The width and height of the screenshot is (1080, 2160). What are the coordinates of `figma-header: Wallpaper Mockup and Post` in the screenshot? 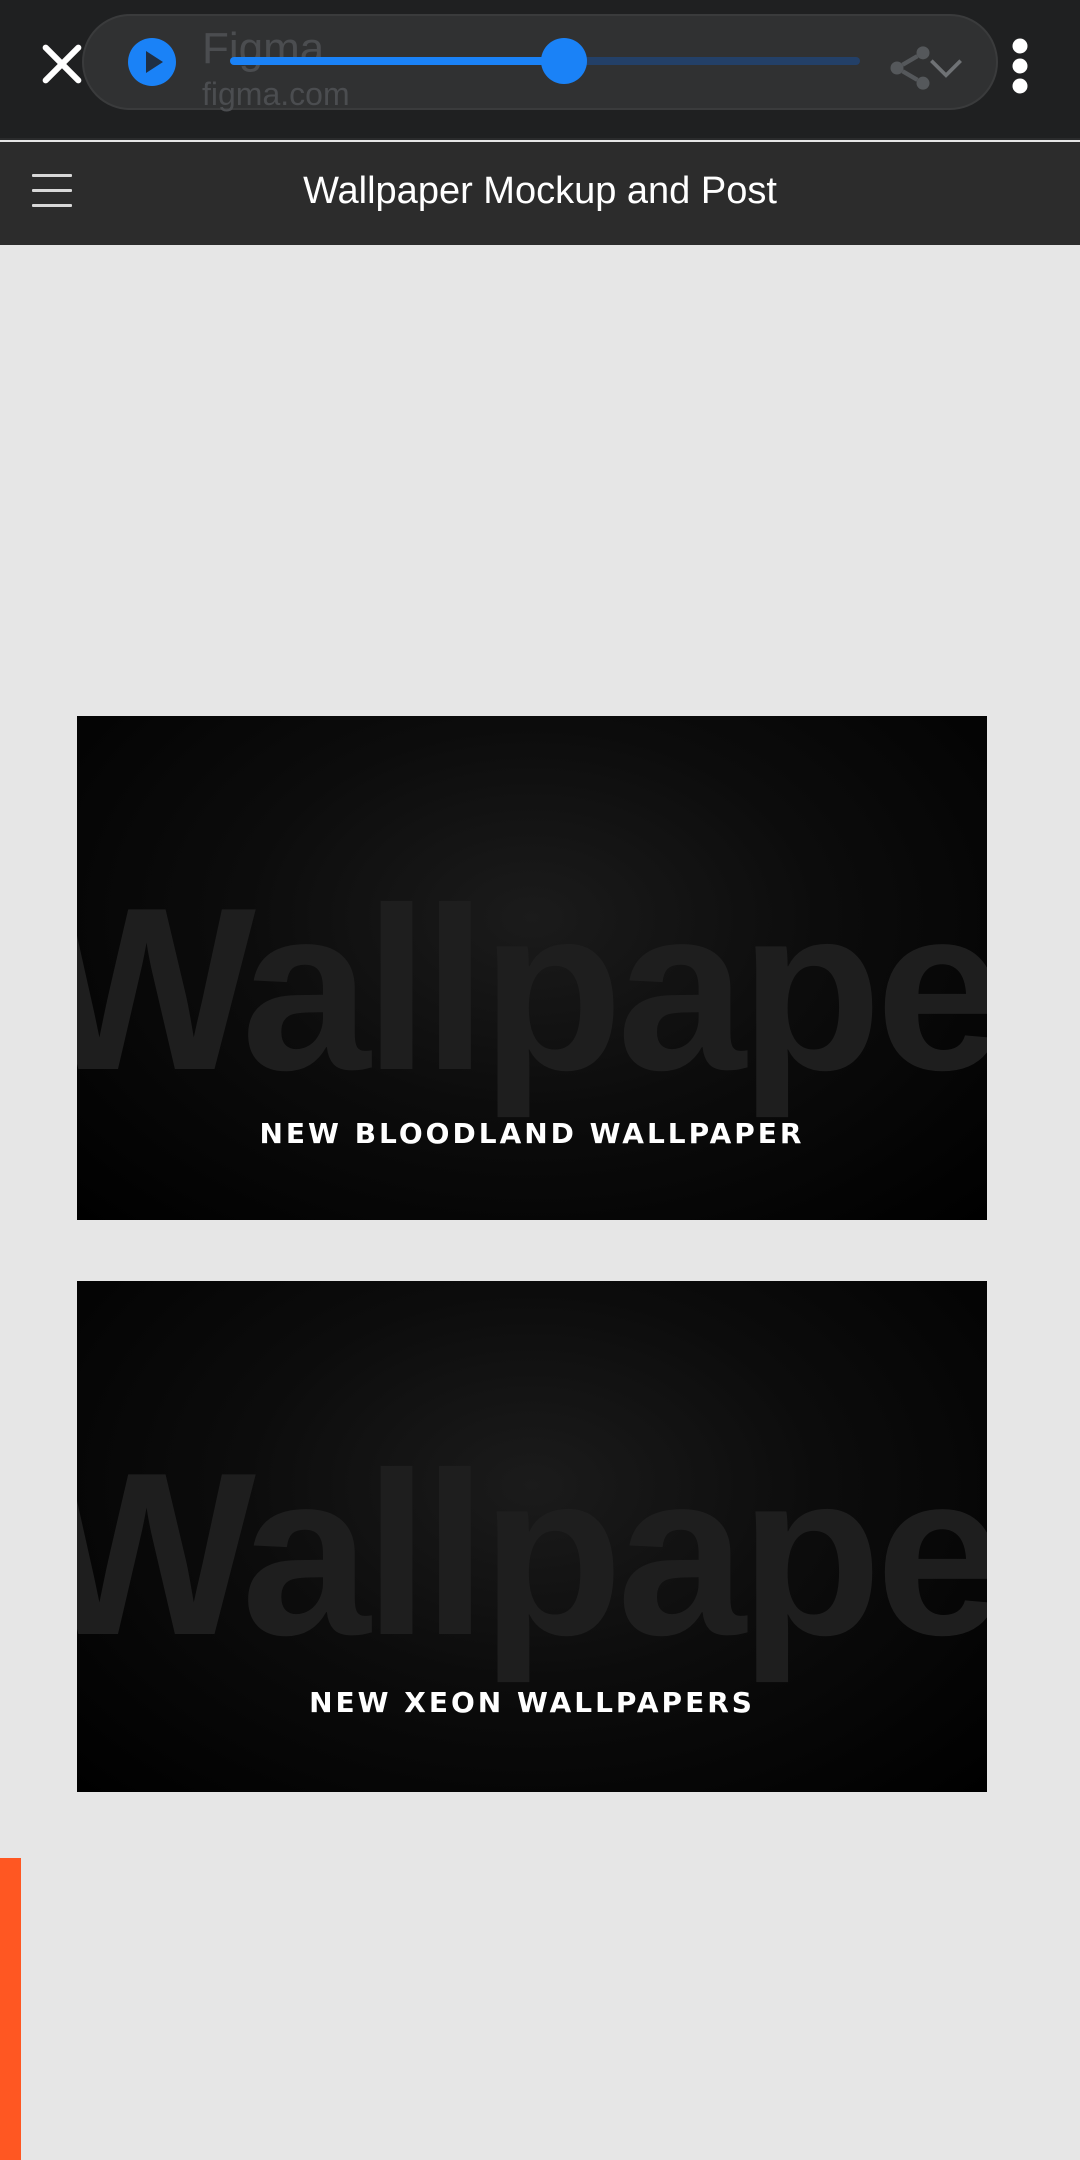 It's located at (540, 193).